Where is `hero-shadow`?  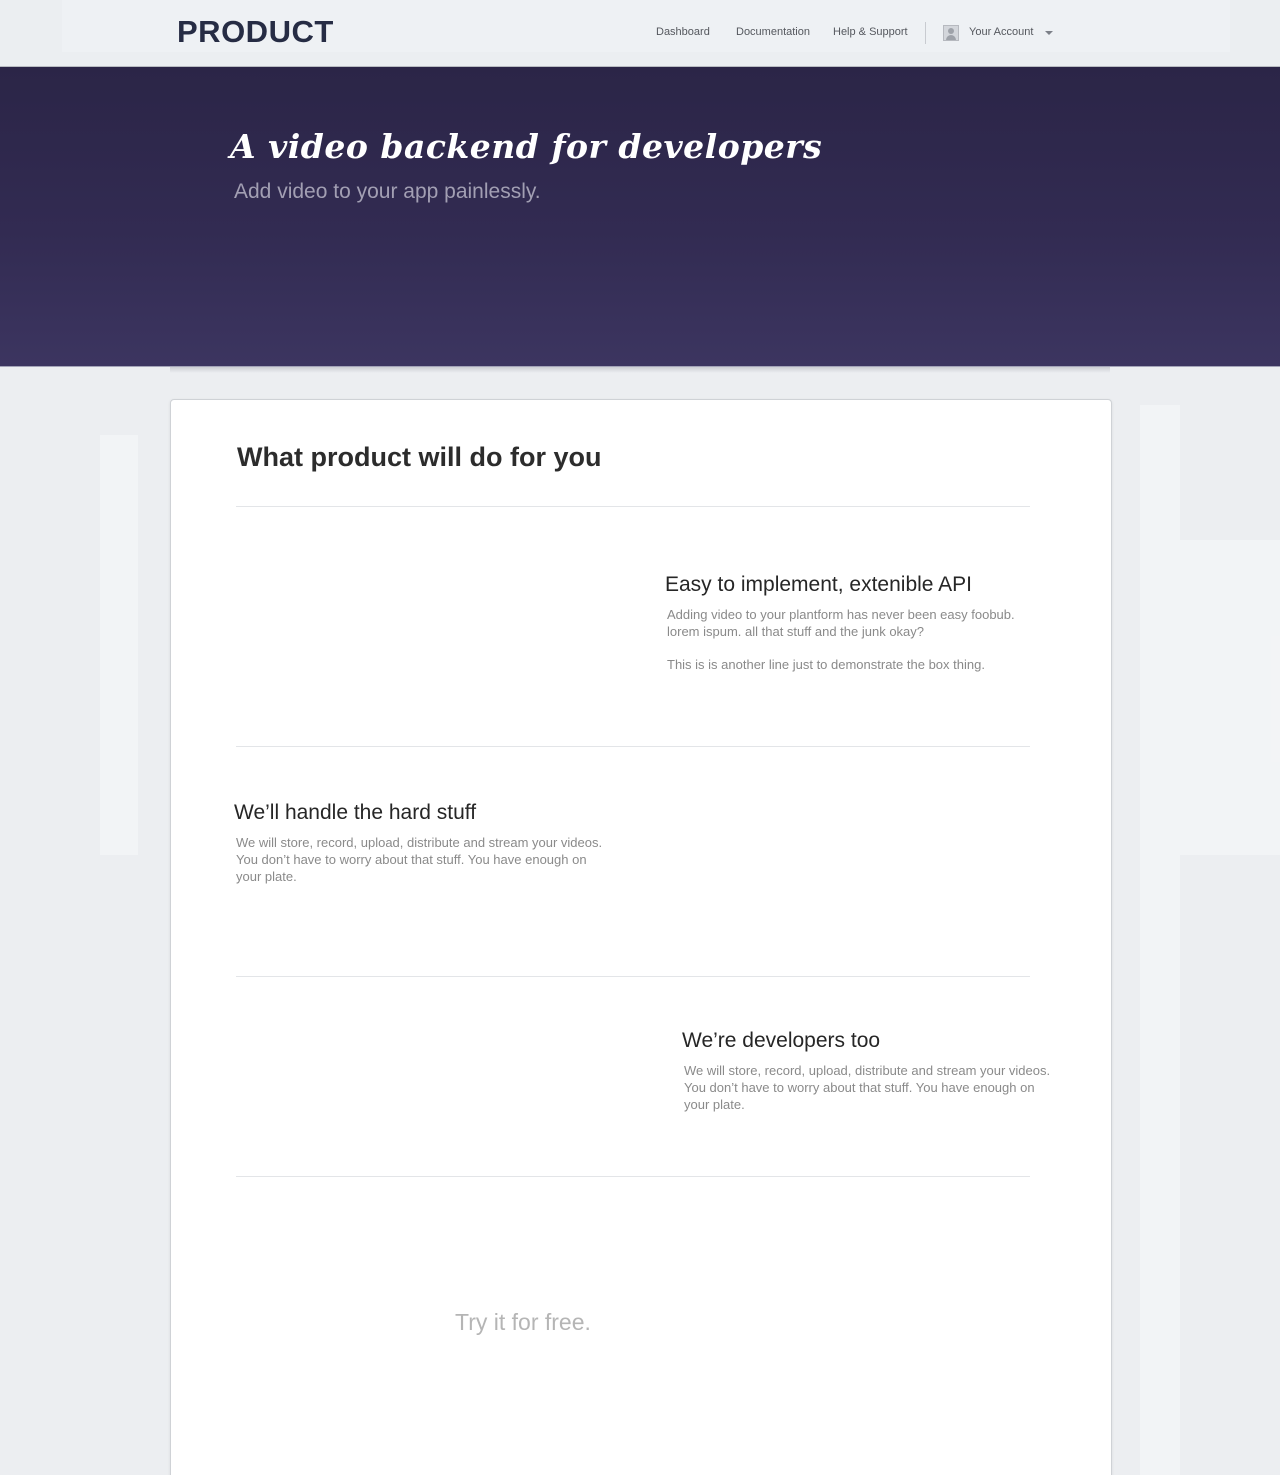
hero-shadow is located at coordinates (640, 370).